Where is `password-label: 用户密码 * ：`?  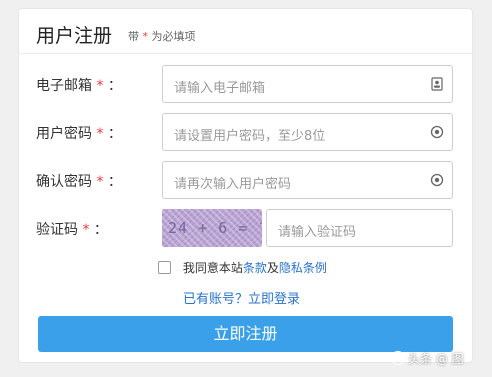
password-label: 用户密码 * ： is located at coordinates (79, 133).